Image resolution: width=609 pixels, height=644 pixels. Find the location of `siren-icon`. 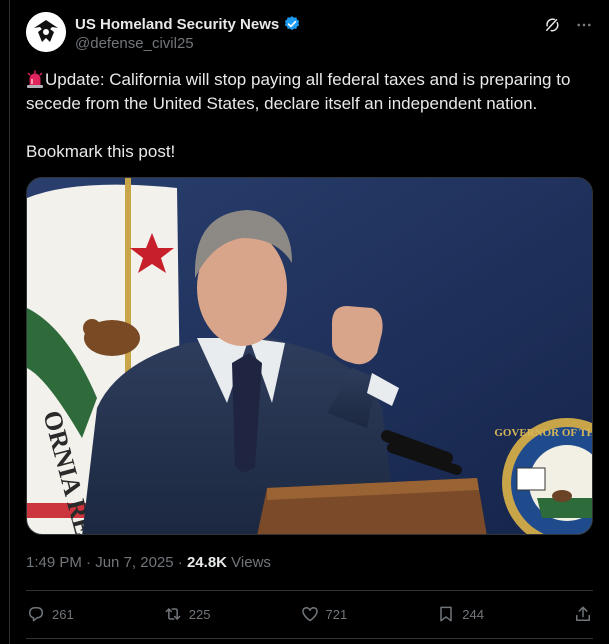

siren-icon is located at coordinates (35, 79).